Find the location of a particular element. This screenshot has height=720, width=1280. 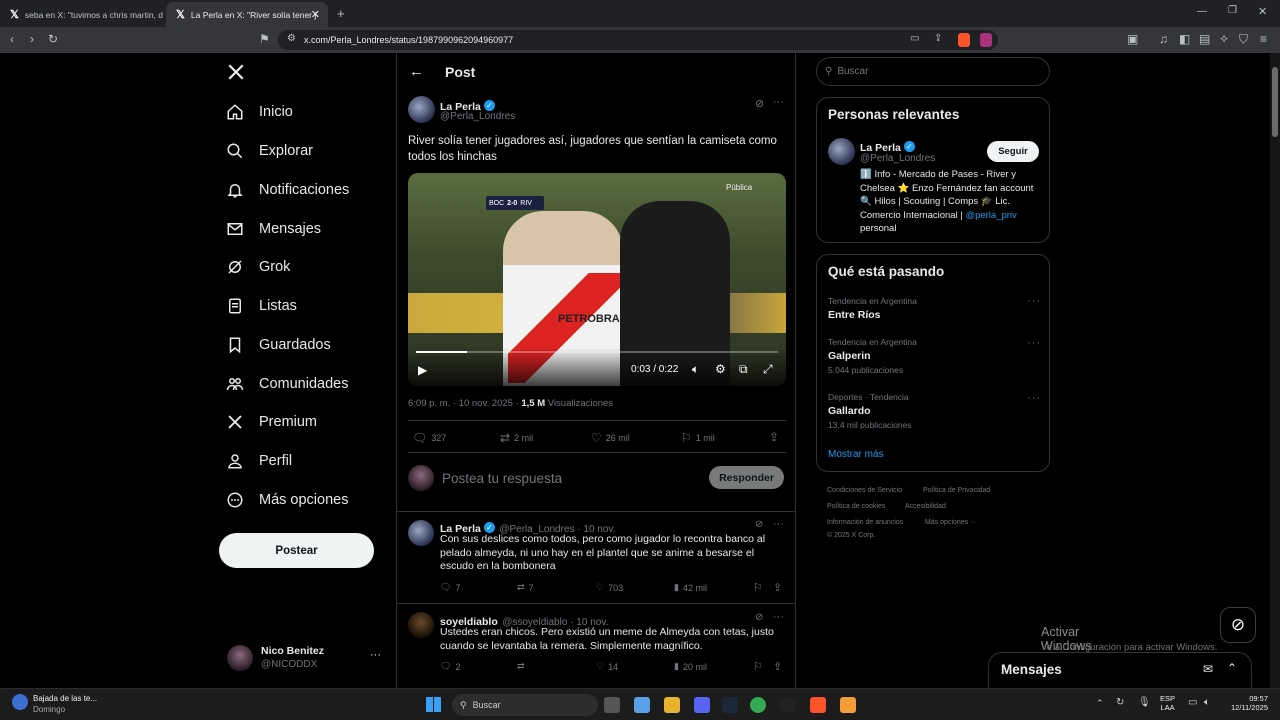

leo-ai-icon: ✧ is located at coordinates (1224, 39).